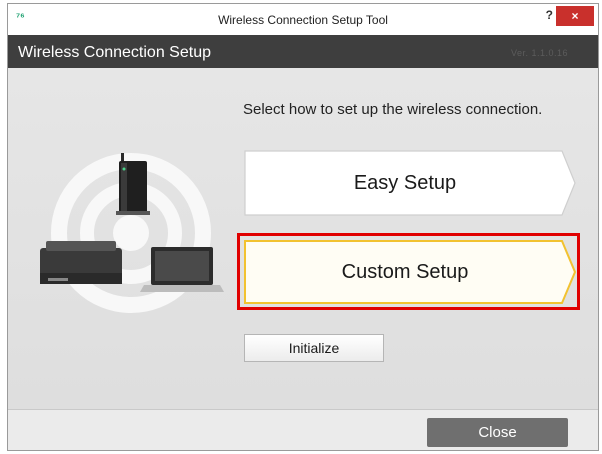  I want to click on title-bar: ⁷⁶ Wireless Connection Setup Tool ? ×, so click(303, 19).